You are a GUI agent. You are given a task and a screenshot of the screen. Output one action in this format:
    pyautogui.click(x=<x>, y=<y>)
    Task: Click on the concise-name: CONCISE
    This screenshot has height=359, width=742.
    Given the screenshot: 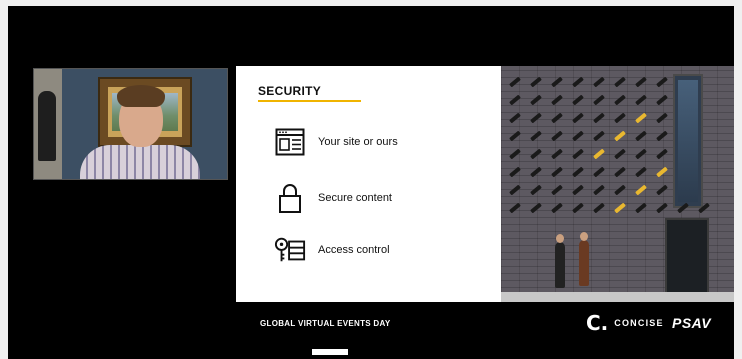 What is the action you would take?
    pyautogui.click(x=639, y=323)
    